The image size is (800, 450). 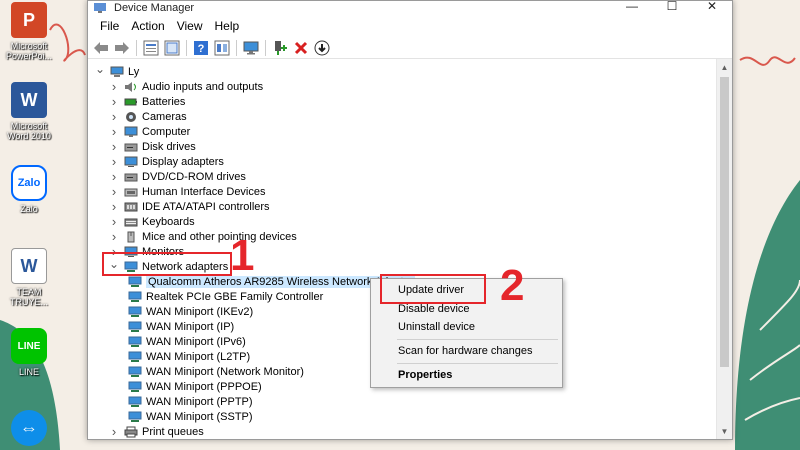 What do you see at coordinates (177, 176) in the screenshot?
I see `tree-category: › DVD/CD-ROM drives` at bounding box center [177, 176].